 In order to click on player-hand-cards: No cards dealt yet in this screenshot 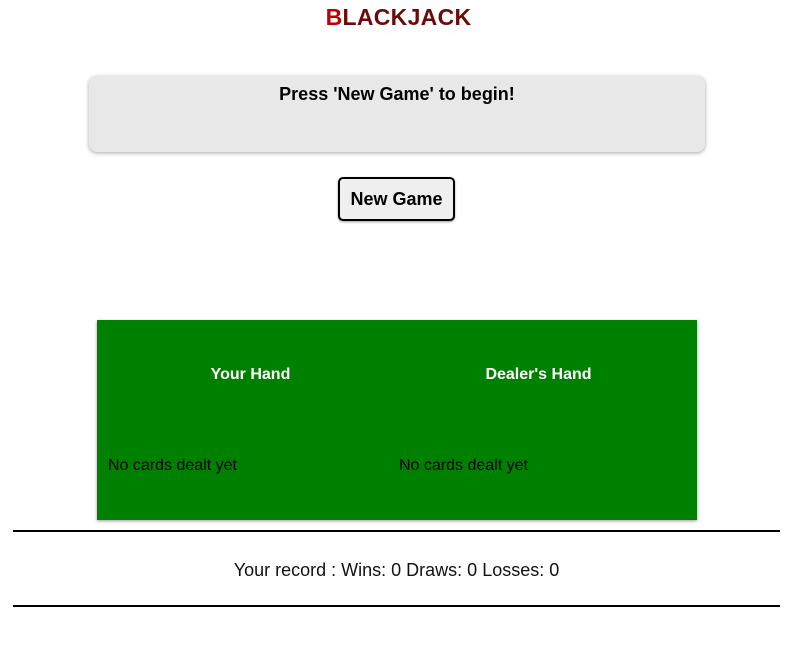, I will do `click(172, 465)`.